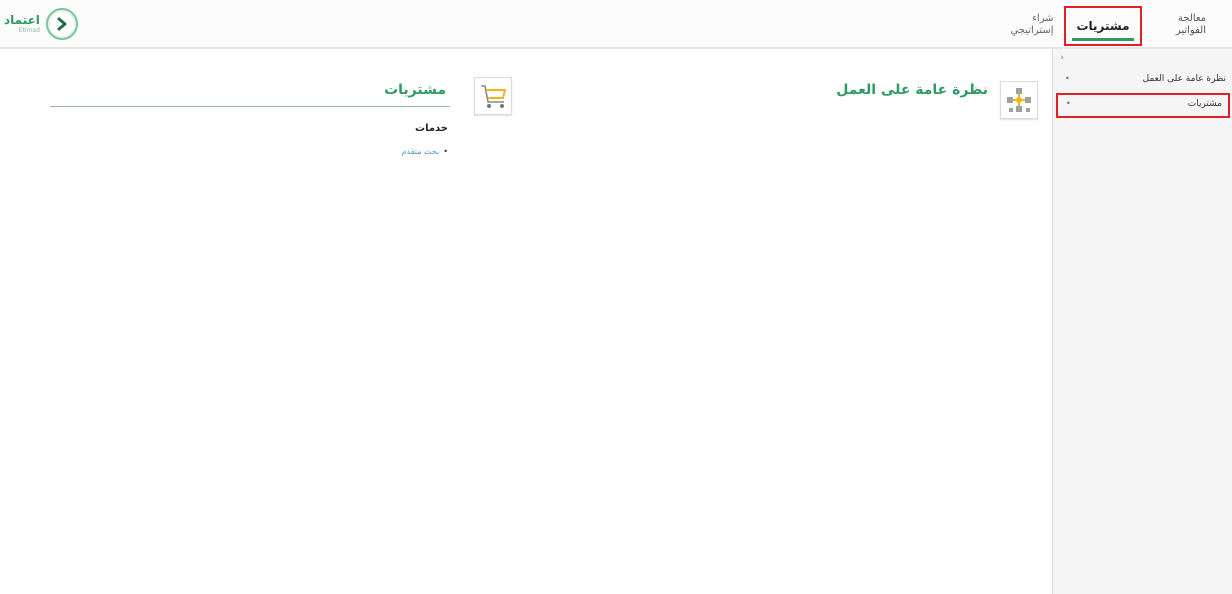  What do you see at coordinates (250, 106) in the screenshot?
I see `section-divider` at bounding box center [250, 106].